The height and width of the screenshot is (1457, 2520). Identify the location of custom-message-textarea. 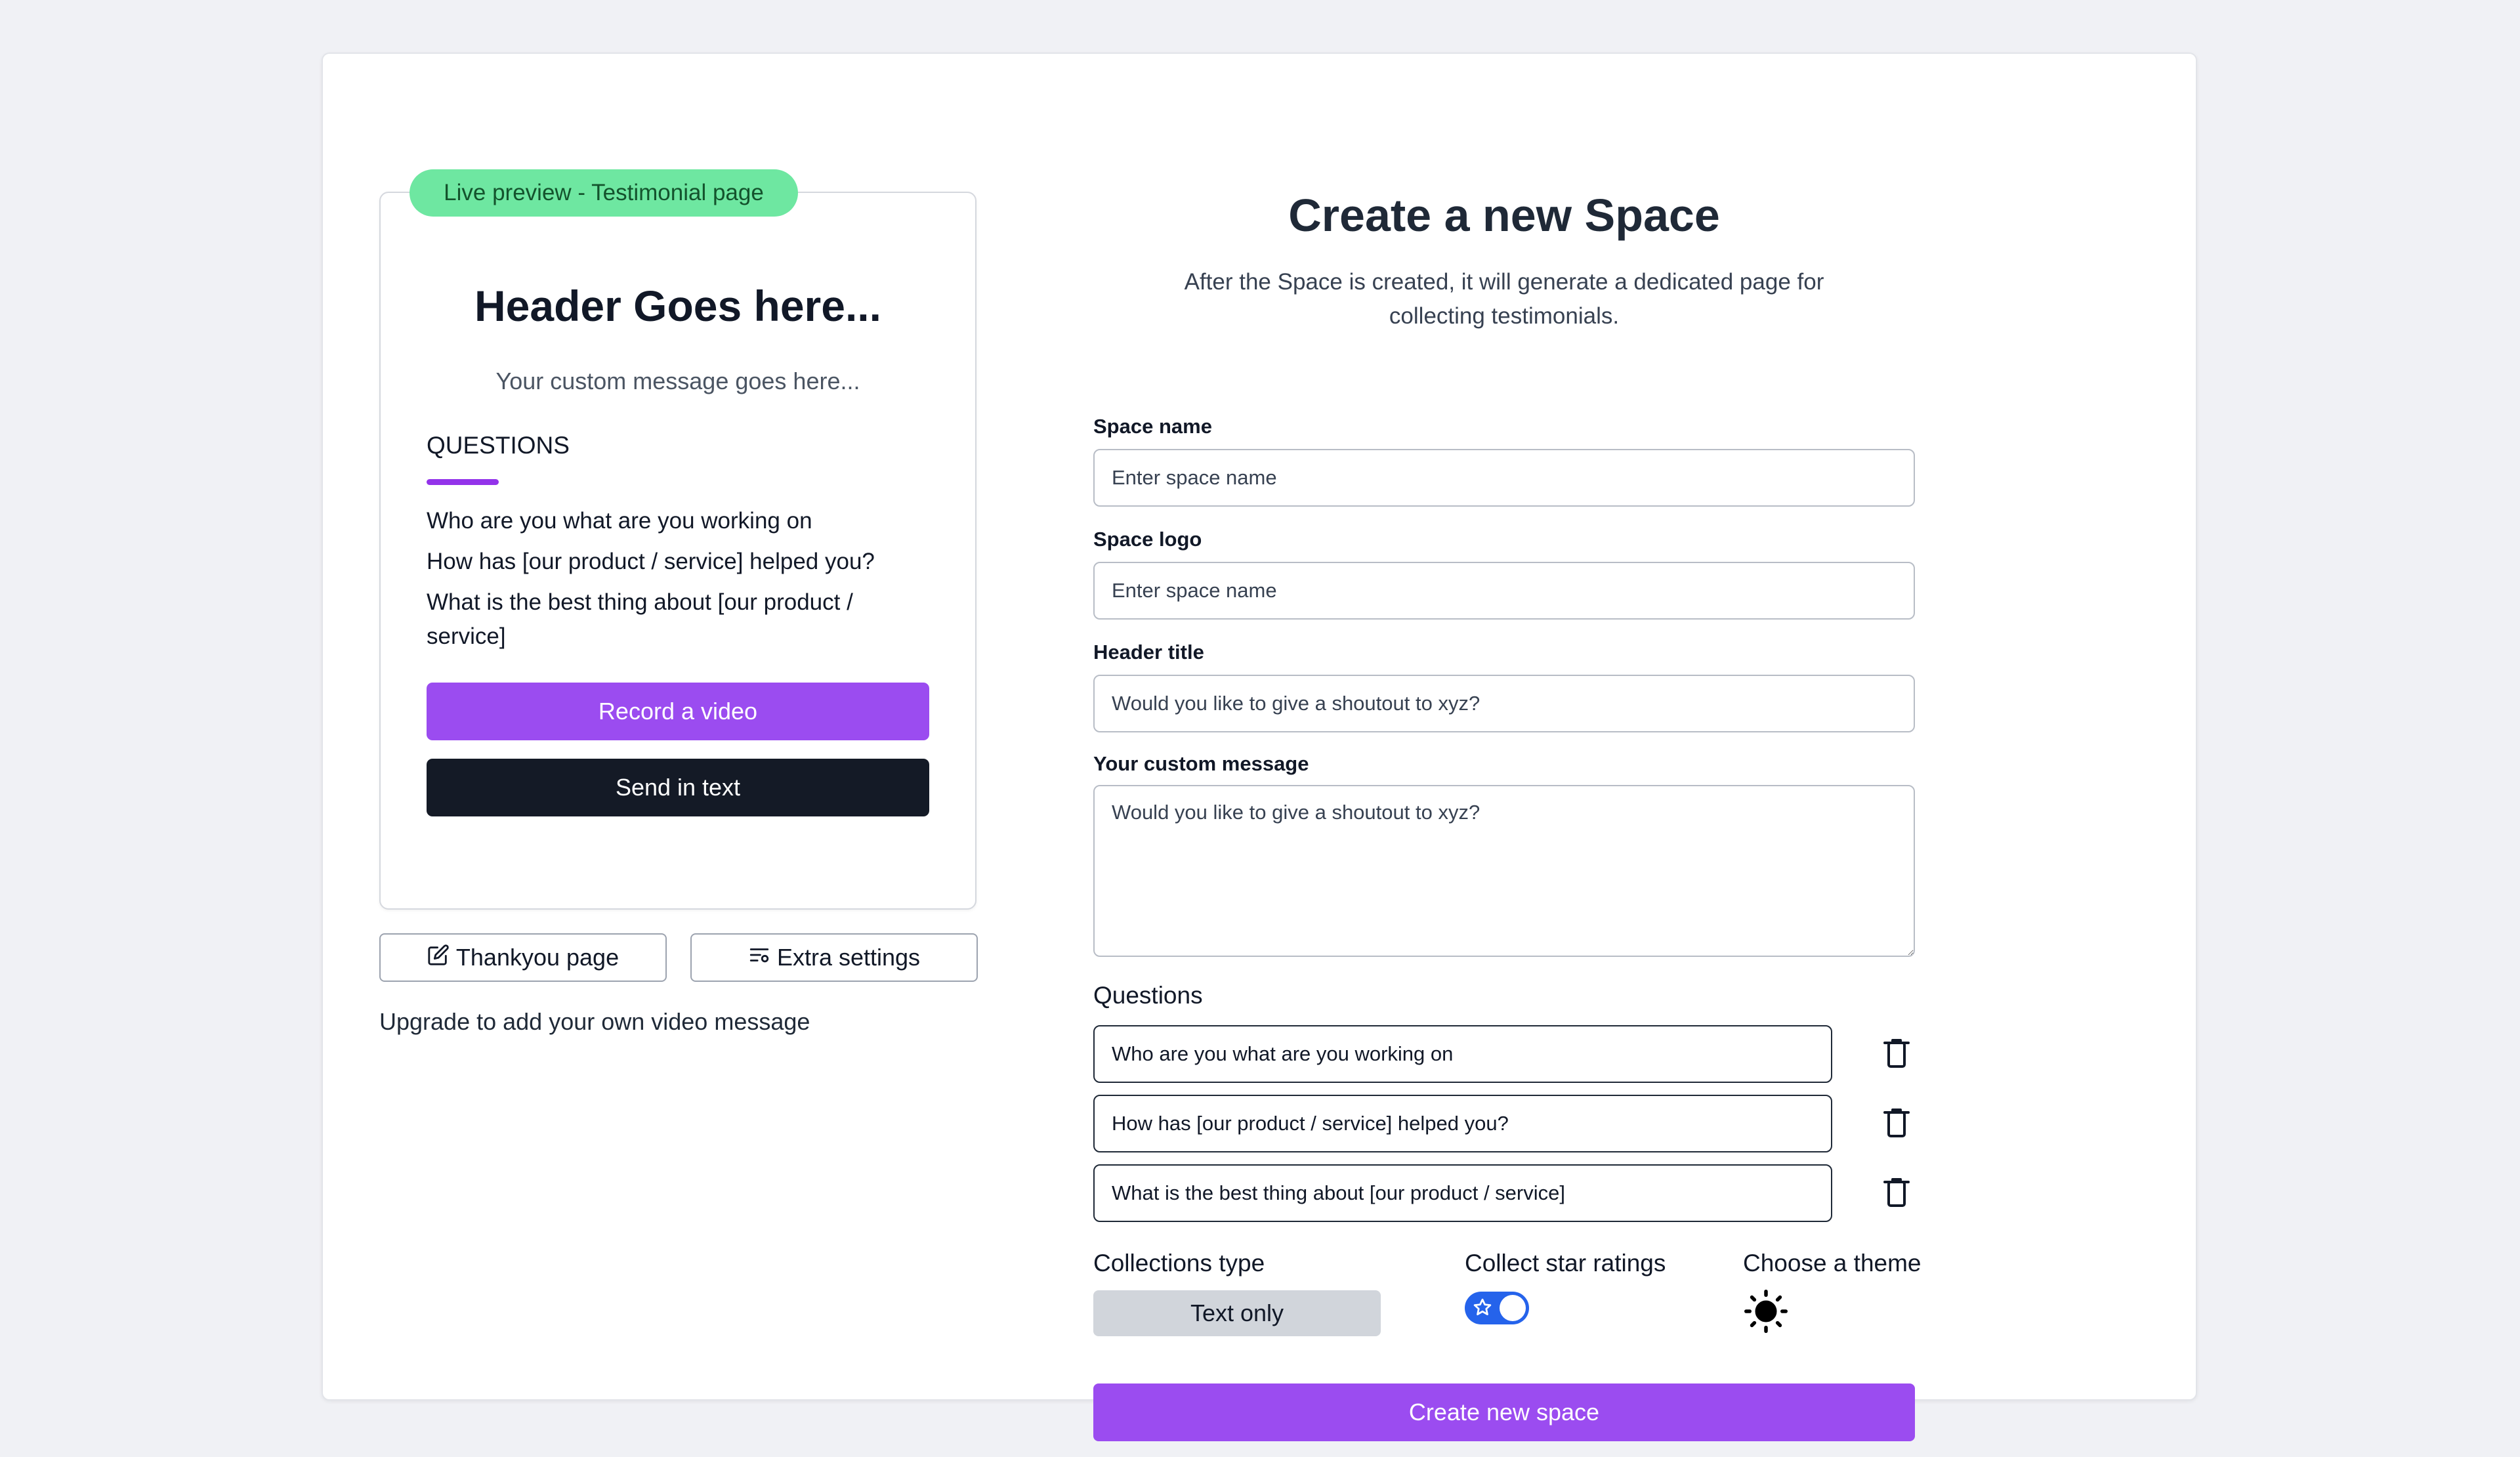
(1504, 871).